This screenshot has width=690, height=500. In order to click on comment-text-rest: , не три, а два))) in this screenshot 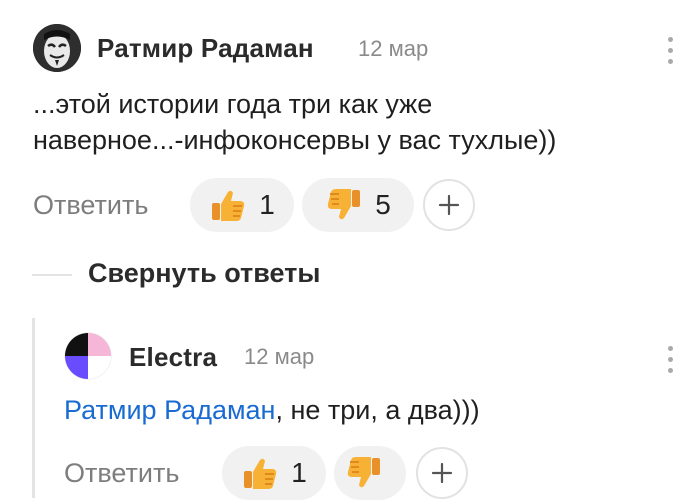, I will do `click(377, 410)`.